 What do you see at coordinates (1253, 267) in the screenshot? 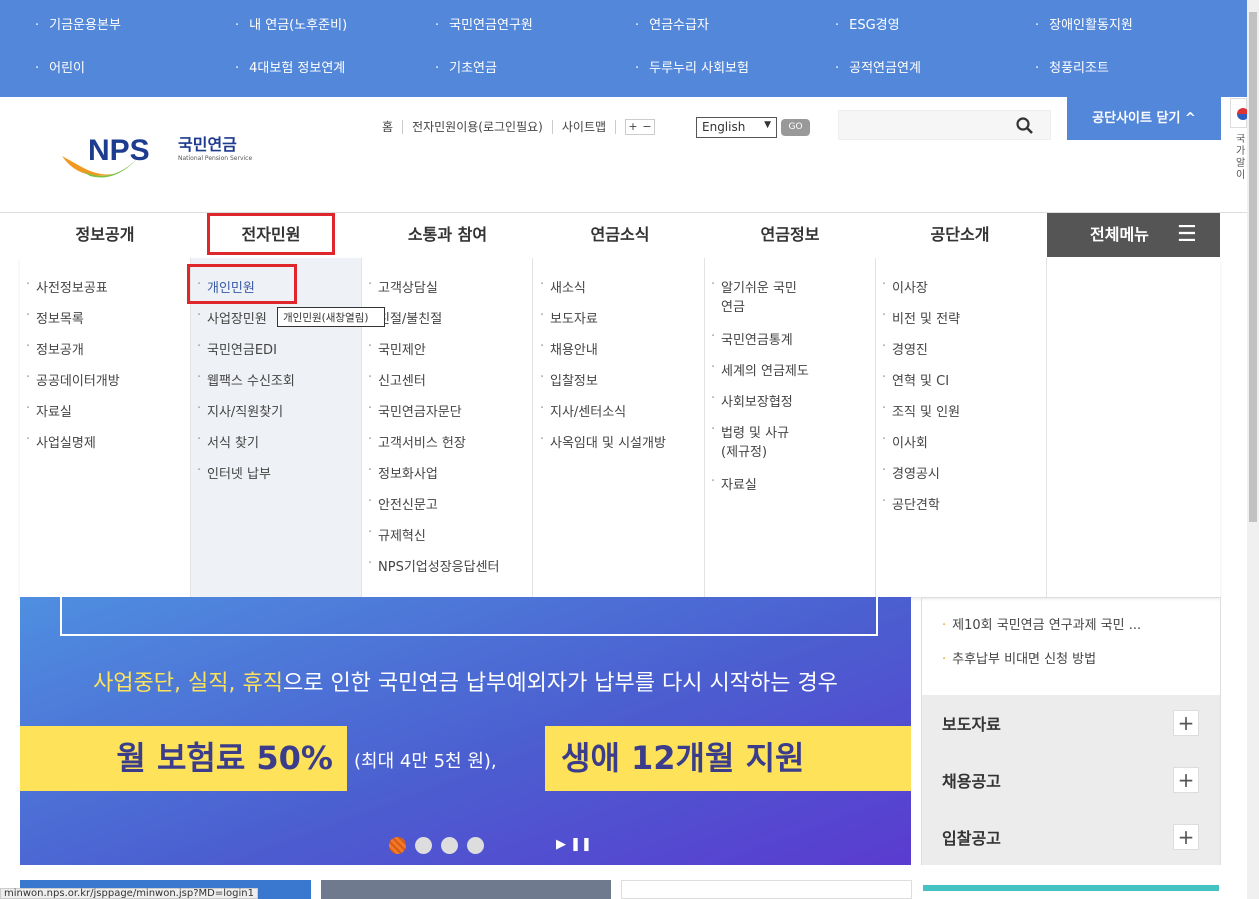
I see `scrollbar-thumb` at bounding box center [1253, 267].